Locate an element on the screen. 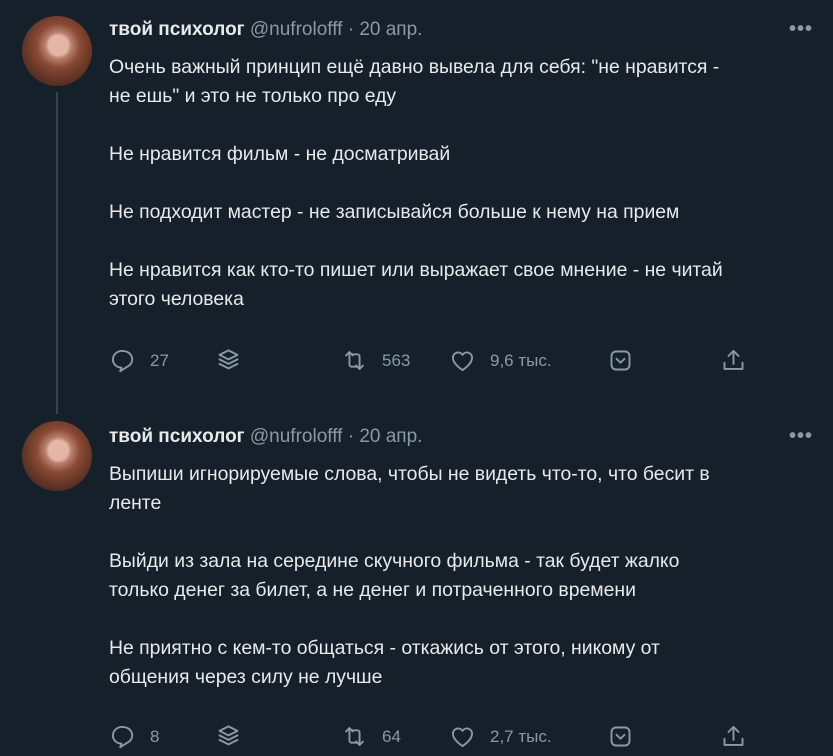  like-count: 2,7 тыс. is located at coordinates (521, 736).